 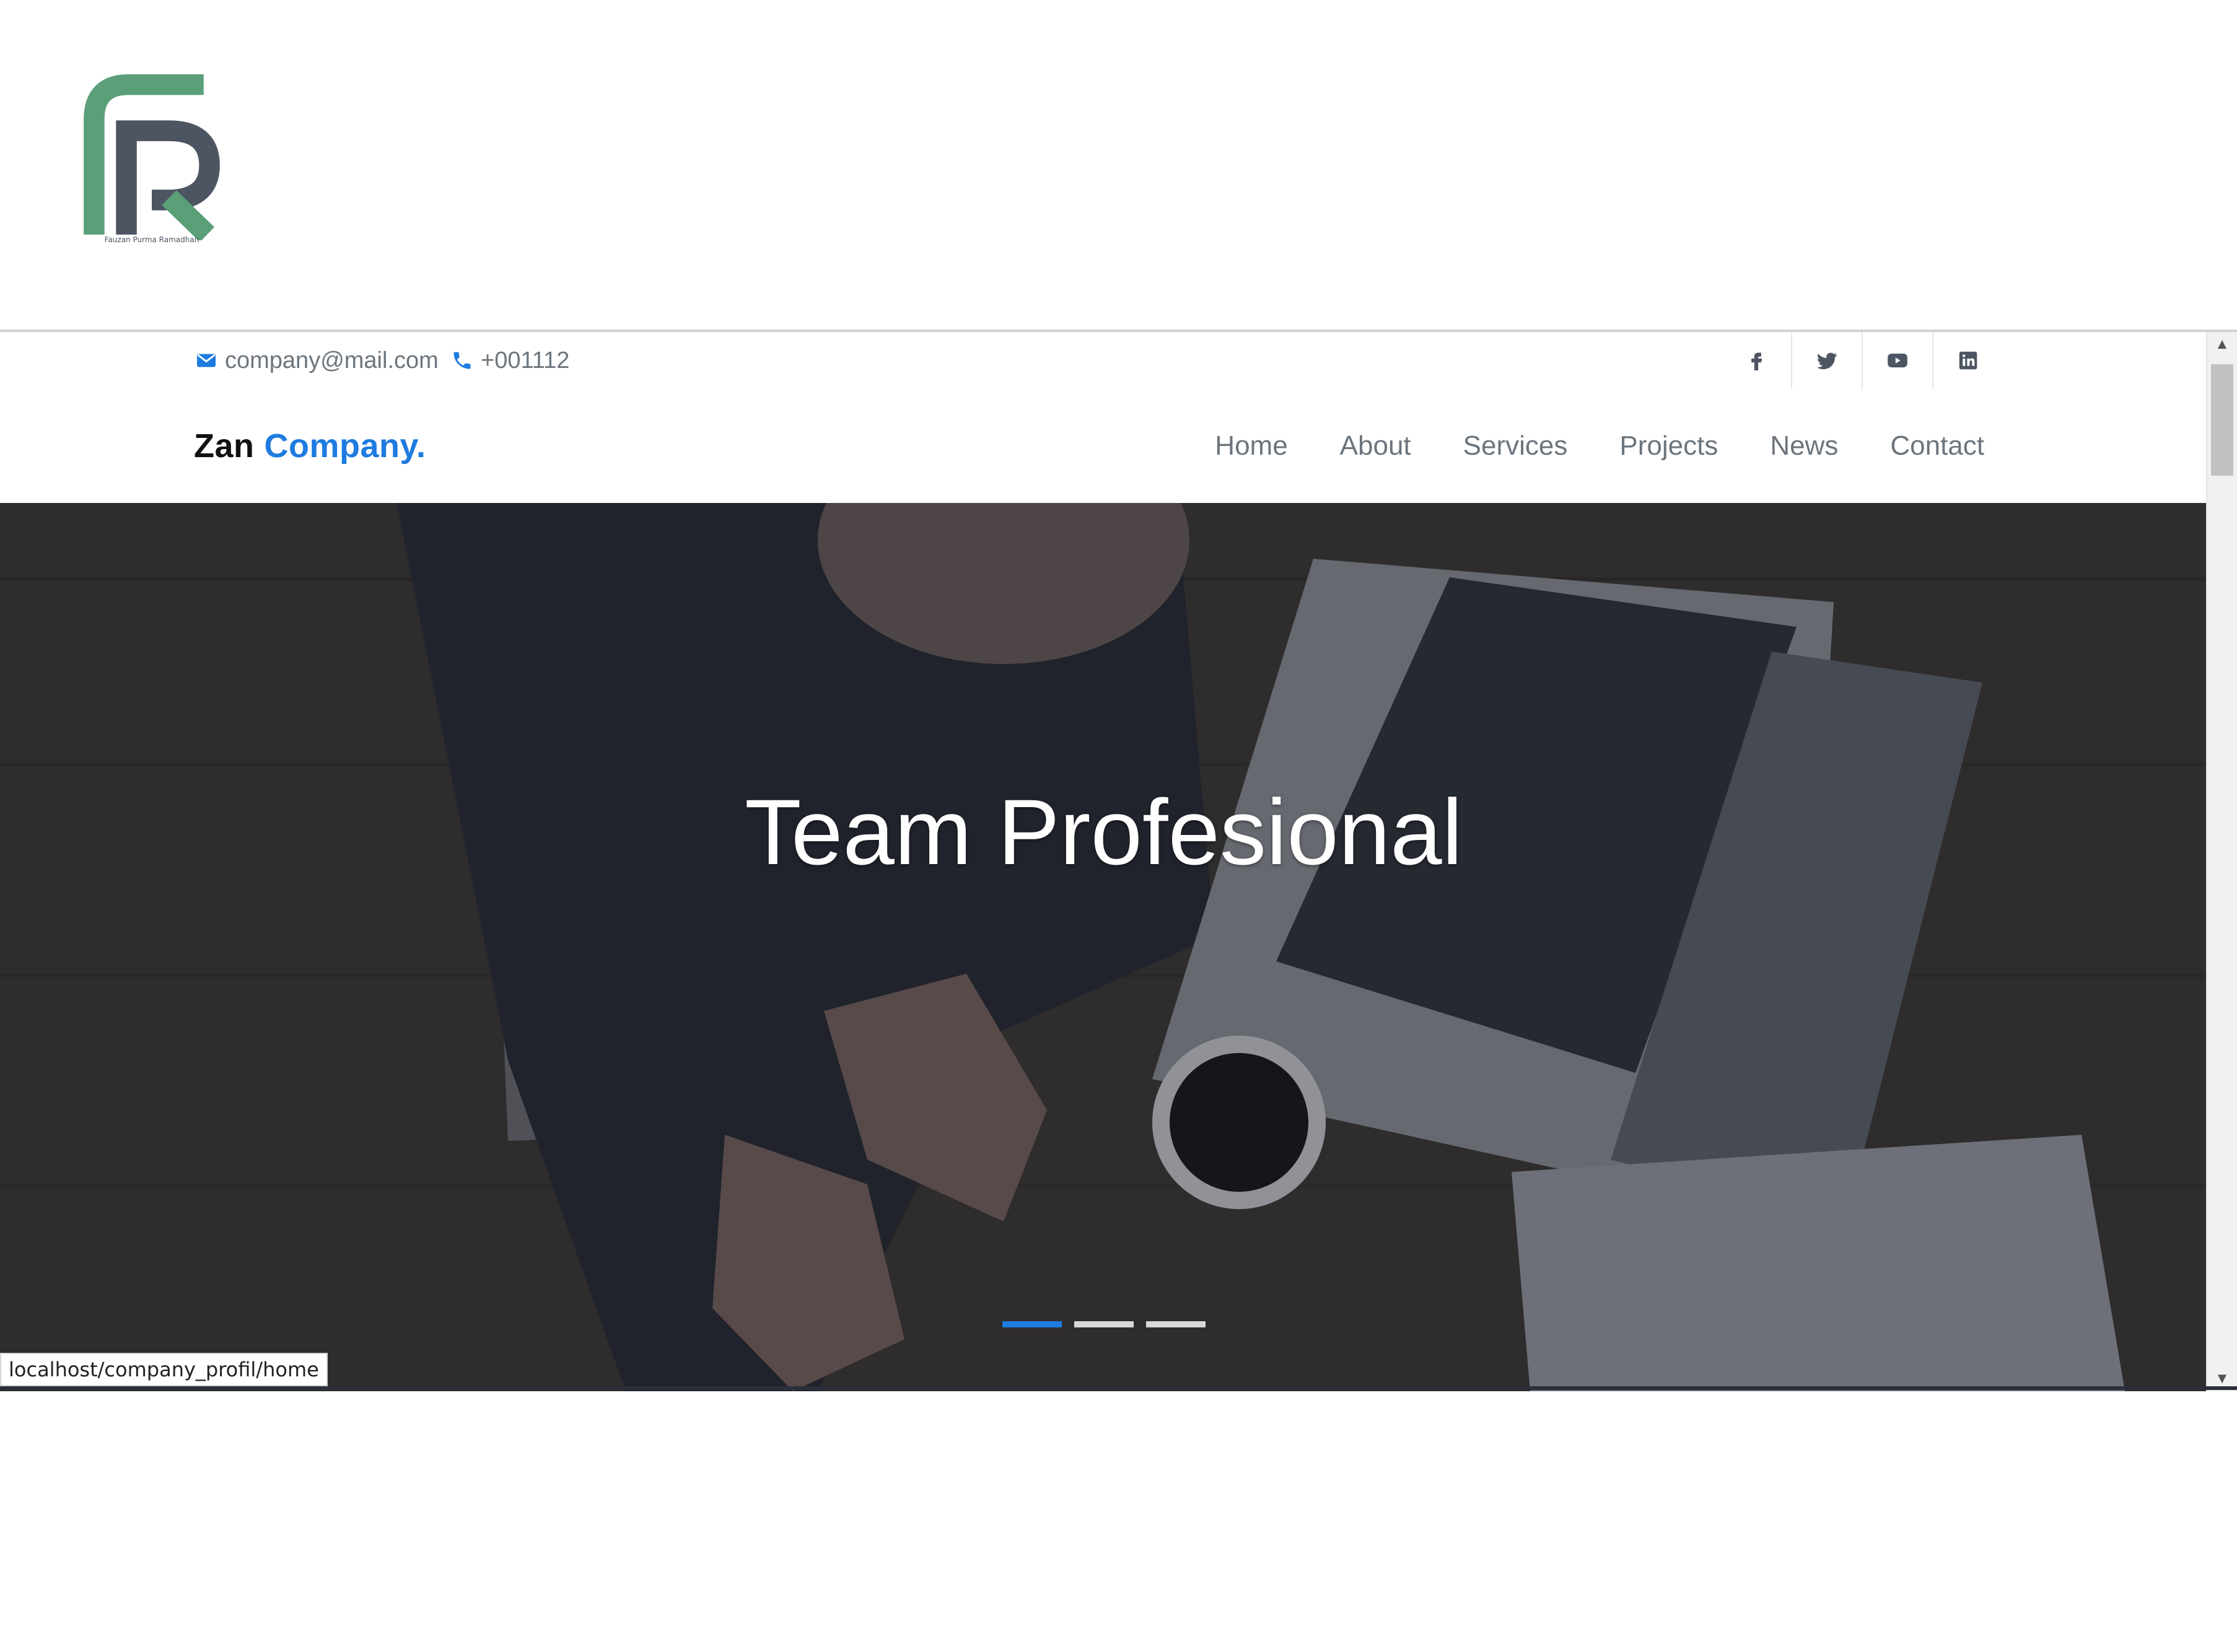 What do you see at coordinates (151, 158) in the screenshot?
I see `fr-logo: Fauzan Purma Ramadhan` at bounding box center [151, 158].